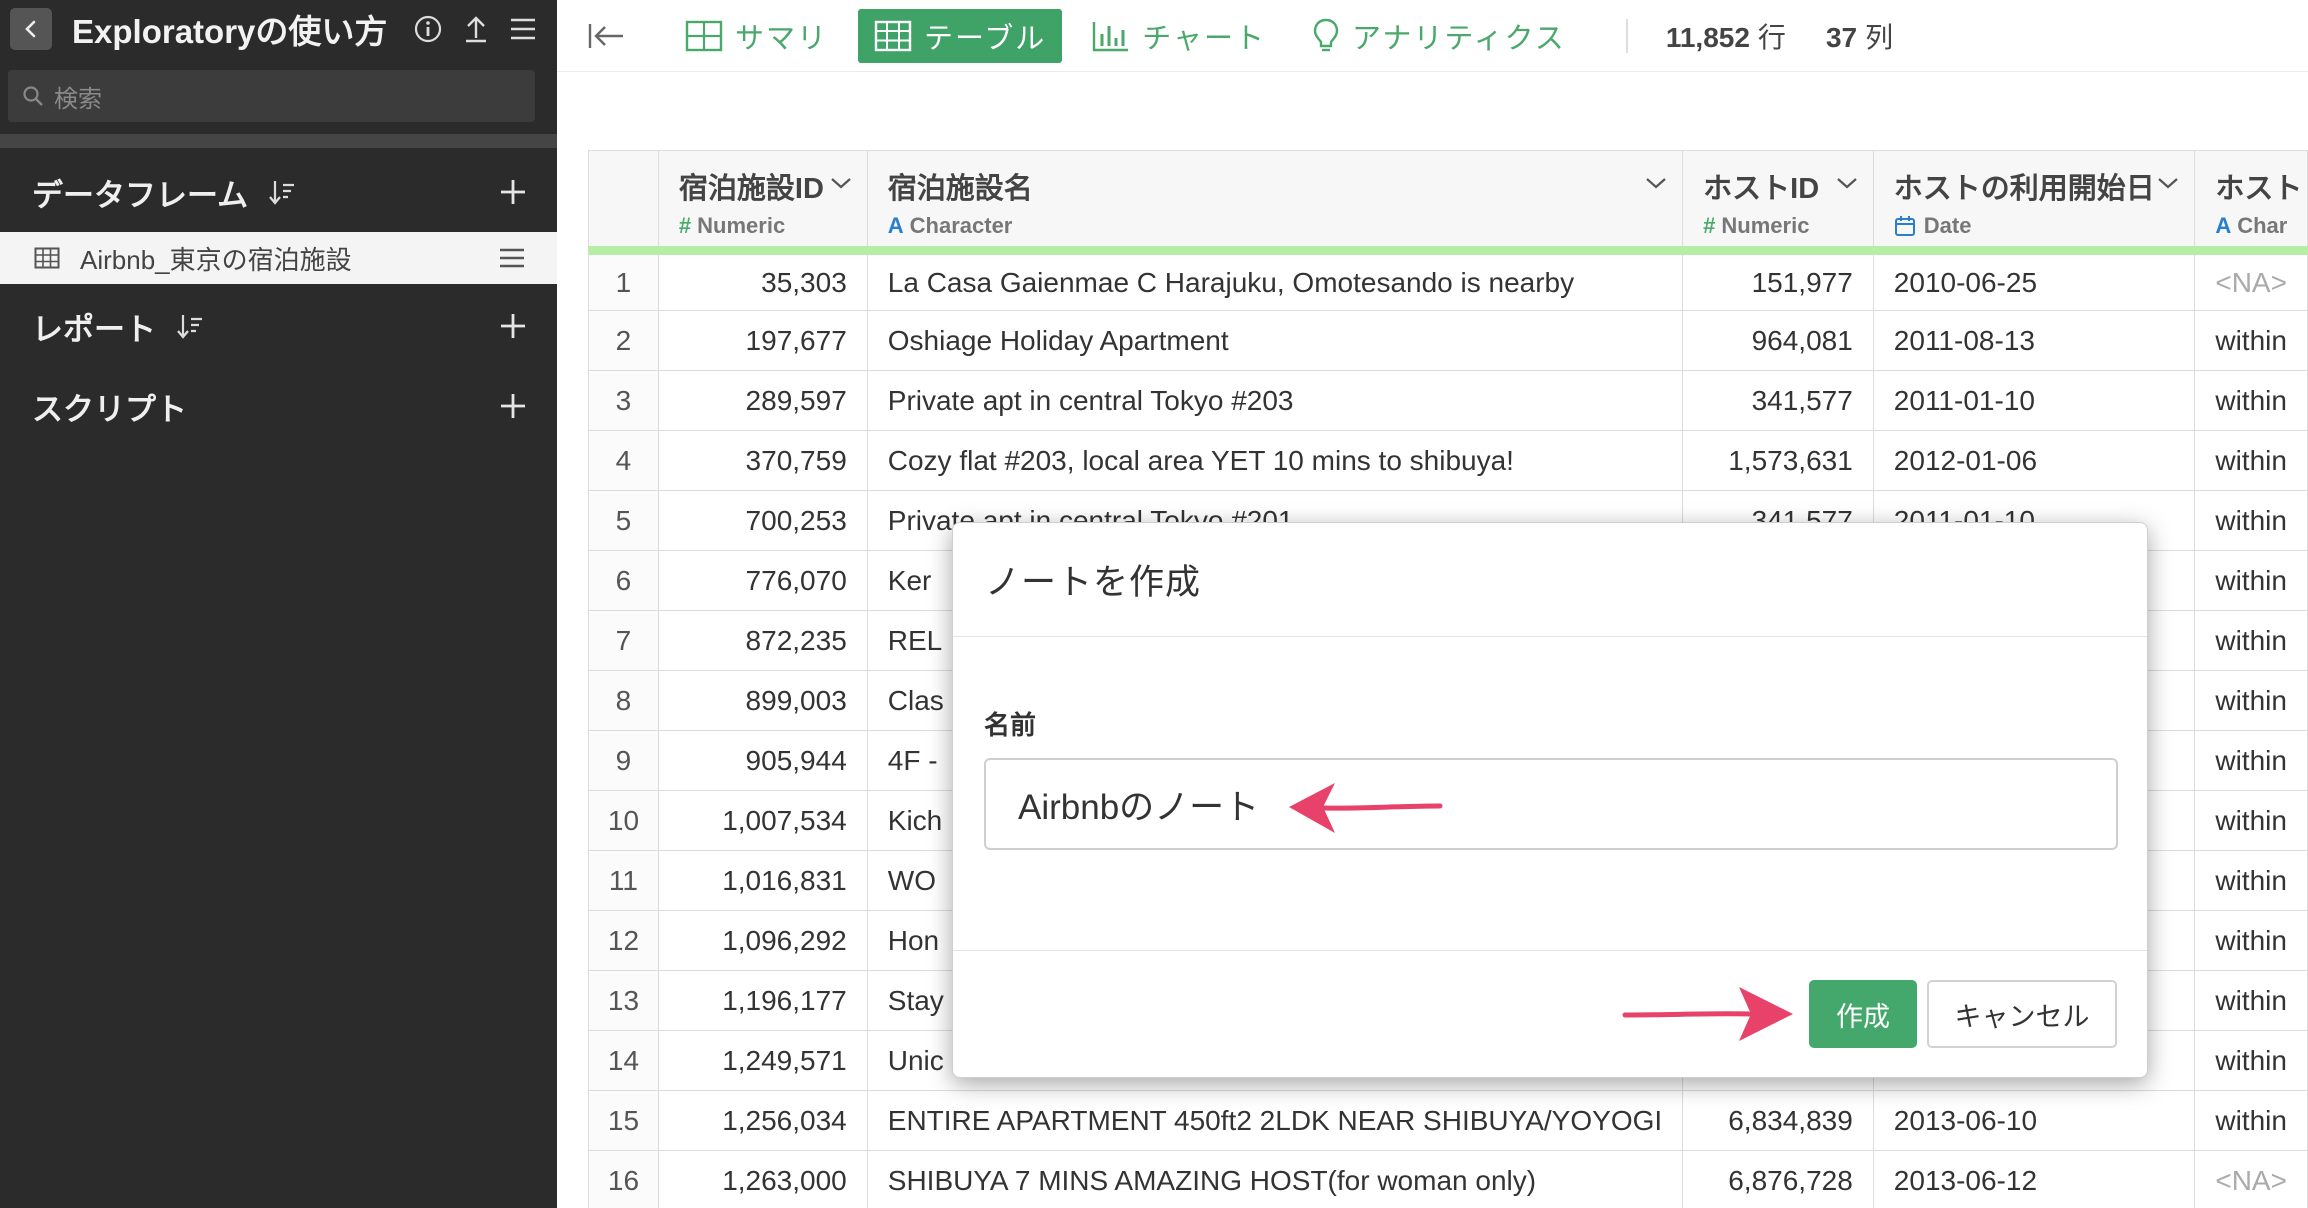  What do you see at coordinates (762, 460) in the screenshot?
I see `cell-listing-id: 370,759` at bounding box center [762, 460].